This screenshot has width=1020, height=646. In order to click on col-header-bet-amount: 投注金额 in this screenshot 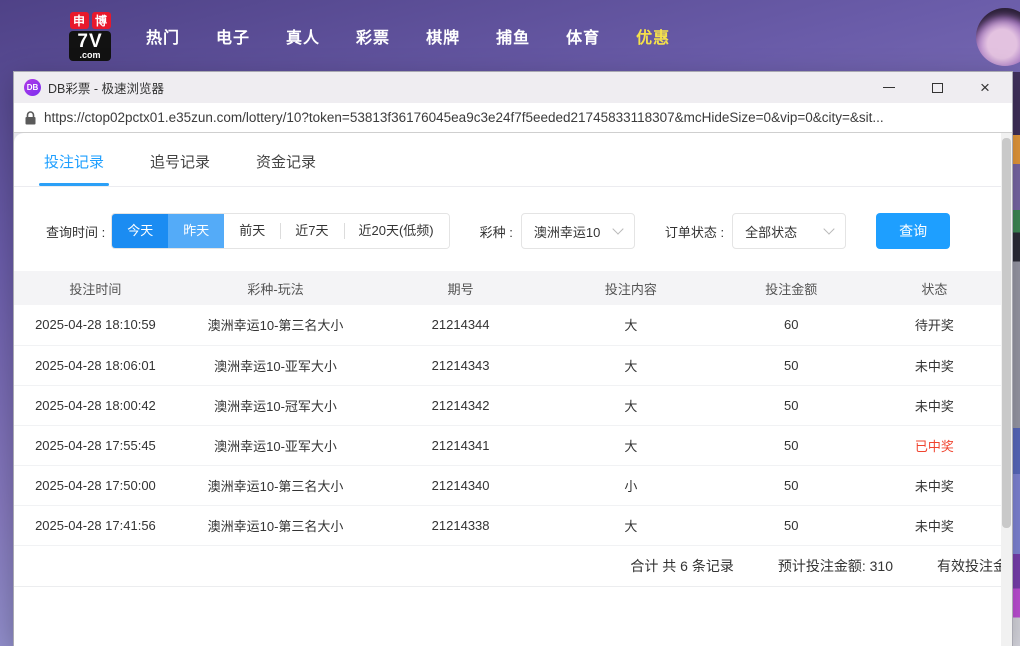, I will do `click(791, 288)`.